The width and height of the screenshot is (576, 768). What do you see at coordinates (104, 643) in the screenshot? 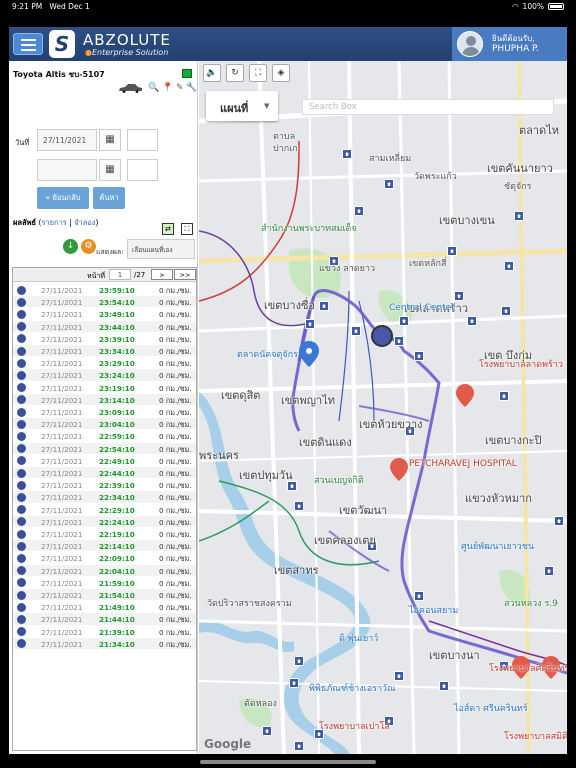
I see `table-row: 27/11/2021 21:34:10 0 กม./ชม.` at bounding box center [104, 643].